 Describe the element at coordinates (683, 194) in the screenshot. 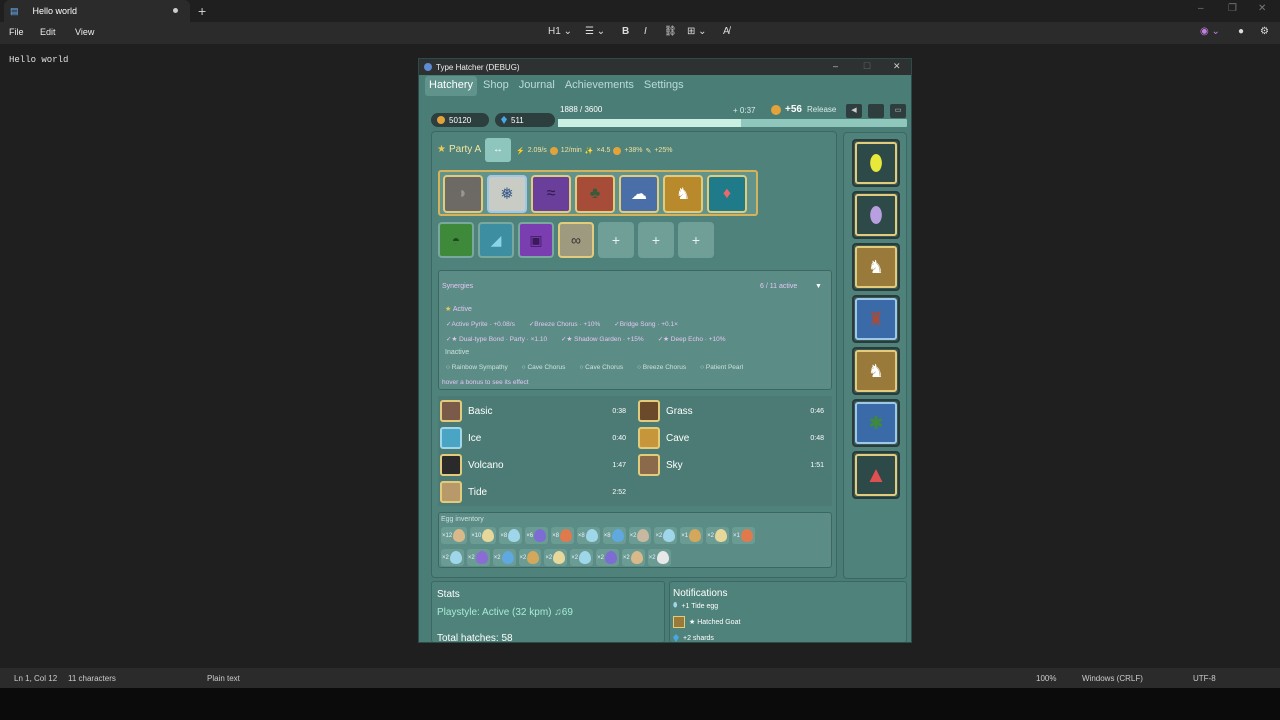

I see `party-monster-goat: ♞` at that location.